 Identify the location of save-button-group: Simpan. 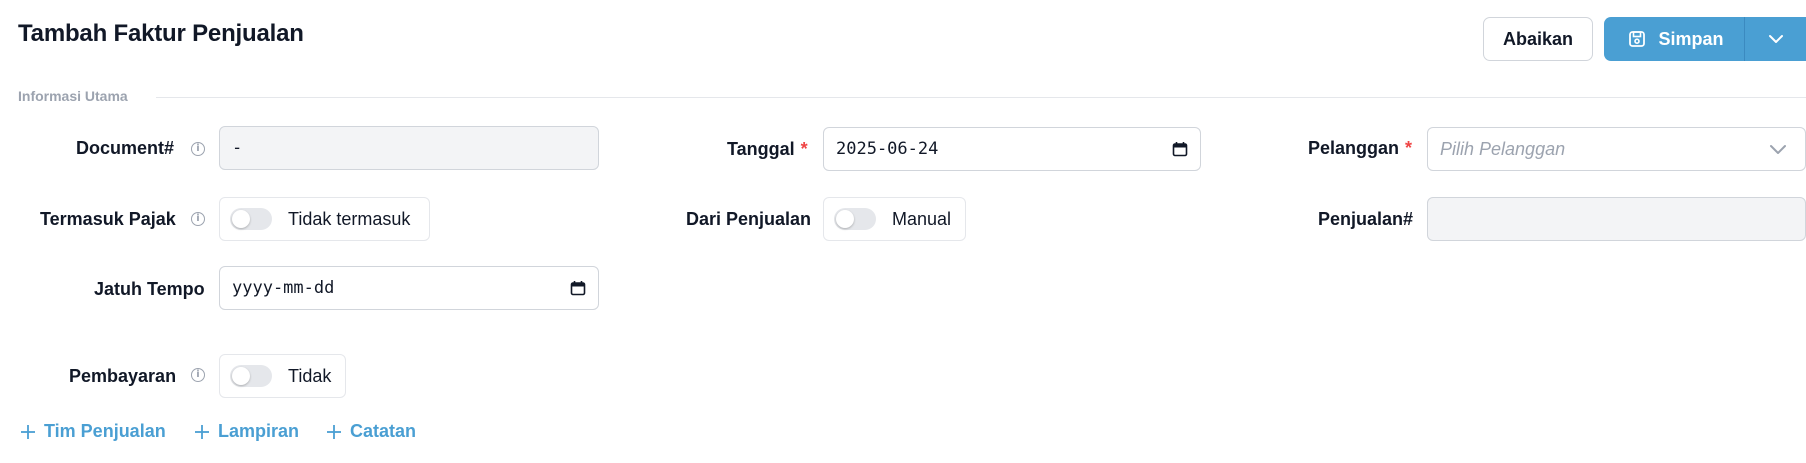
(1705, 39).